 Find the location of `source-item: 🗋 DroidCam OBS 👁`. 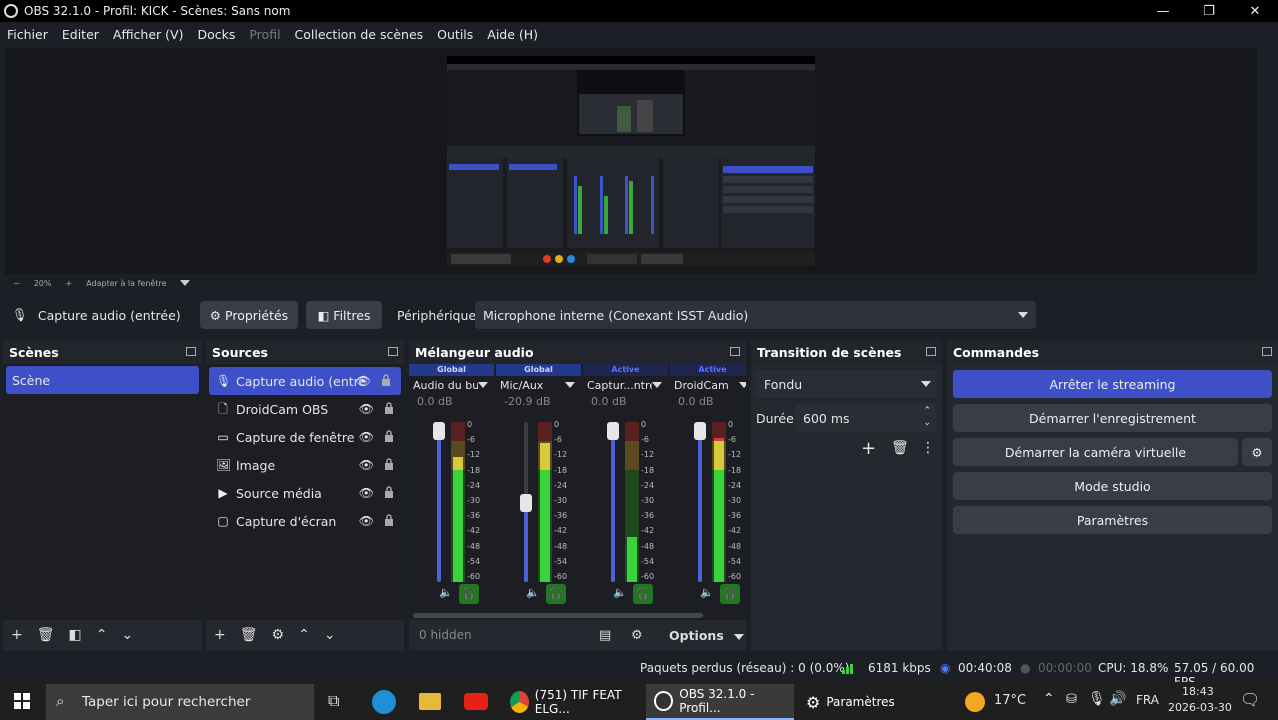

source-item: 🗋 DroidCam OBS 👁 is located at coordinates (305, 409).